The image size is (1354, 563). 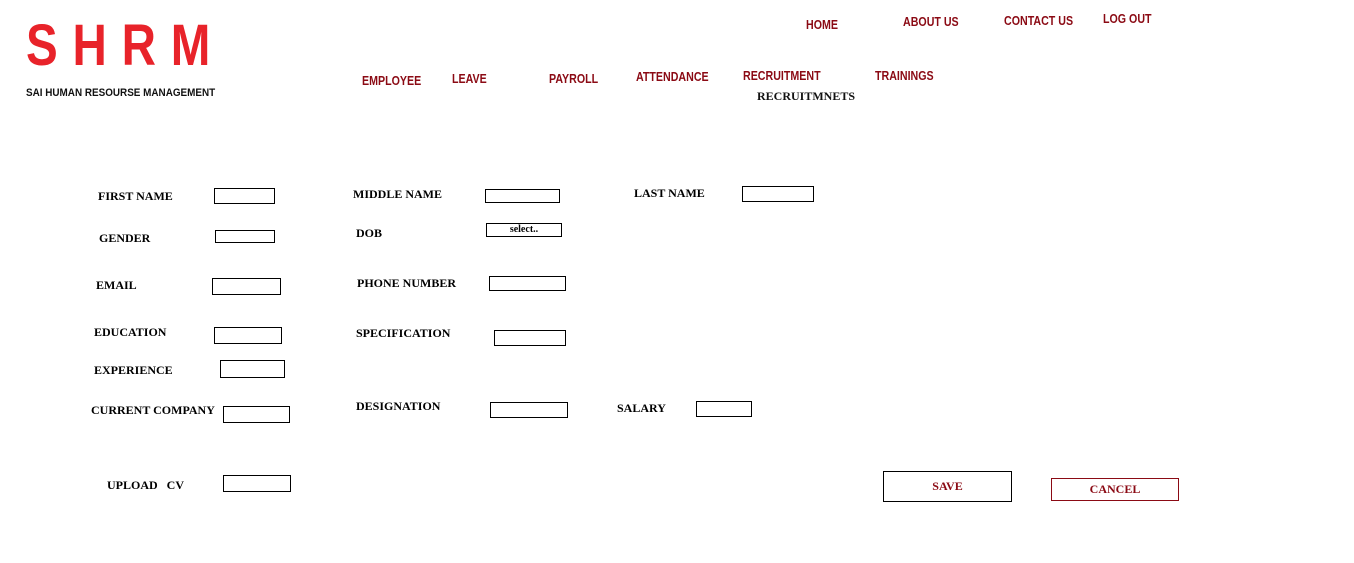 I want to click on nav-about-link: ABOUT US, so click(x=931, y=21).